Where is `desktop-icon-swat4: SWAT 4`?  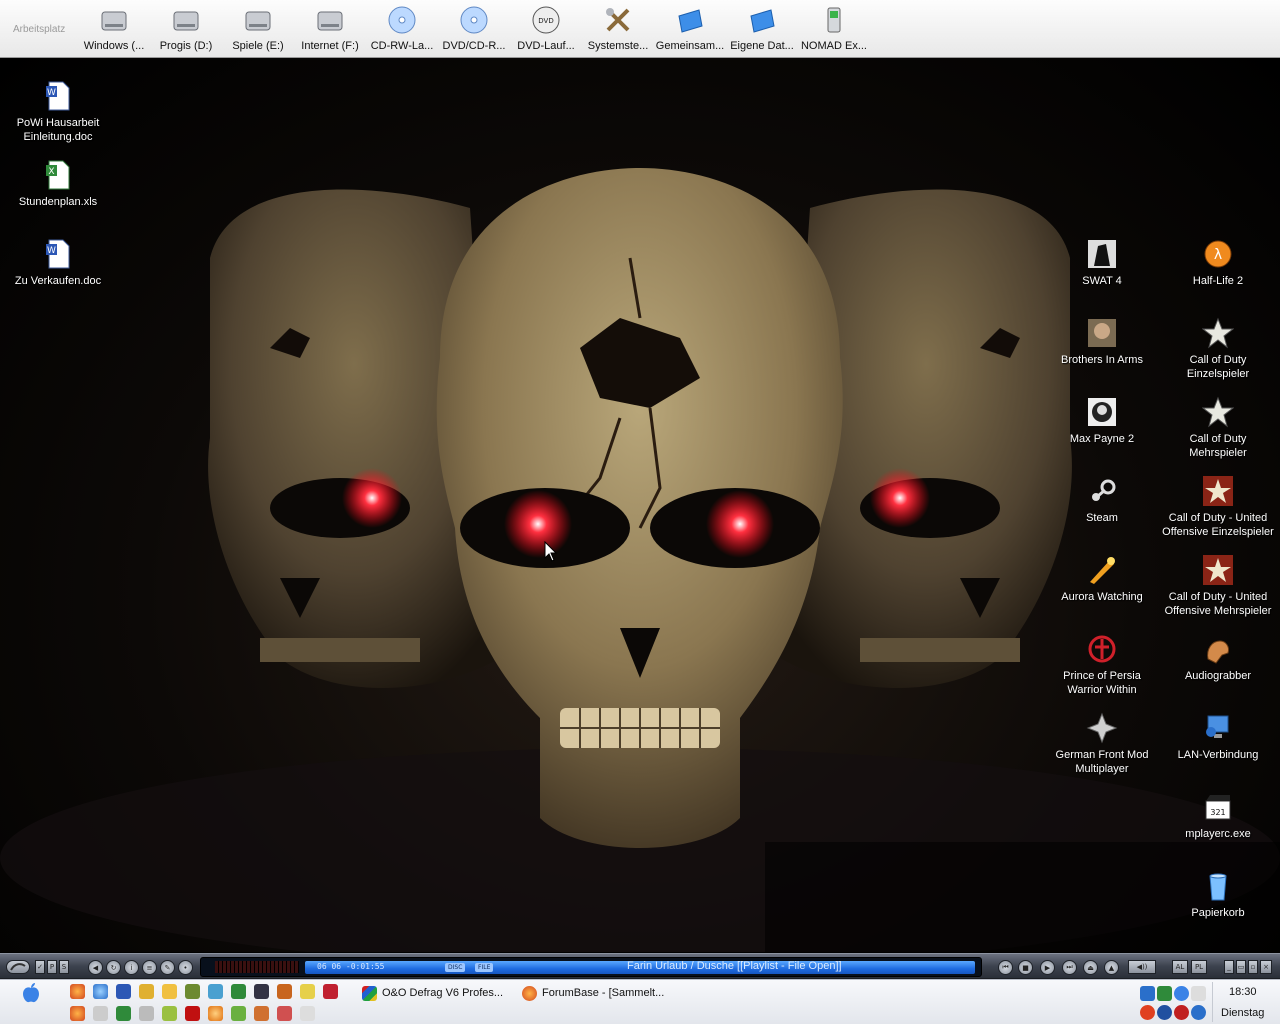
desktop-icon-swat4: SWAT 4 is located at coordinates (1102, 263).